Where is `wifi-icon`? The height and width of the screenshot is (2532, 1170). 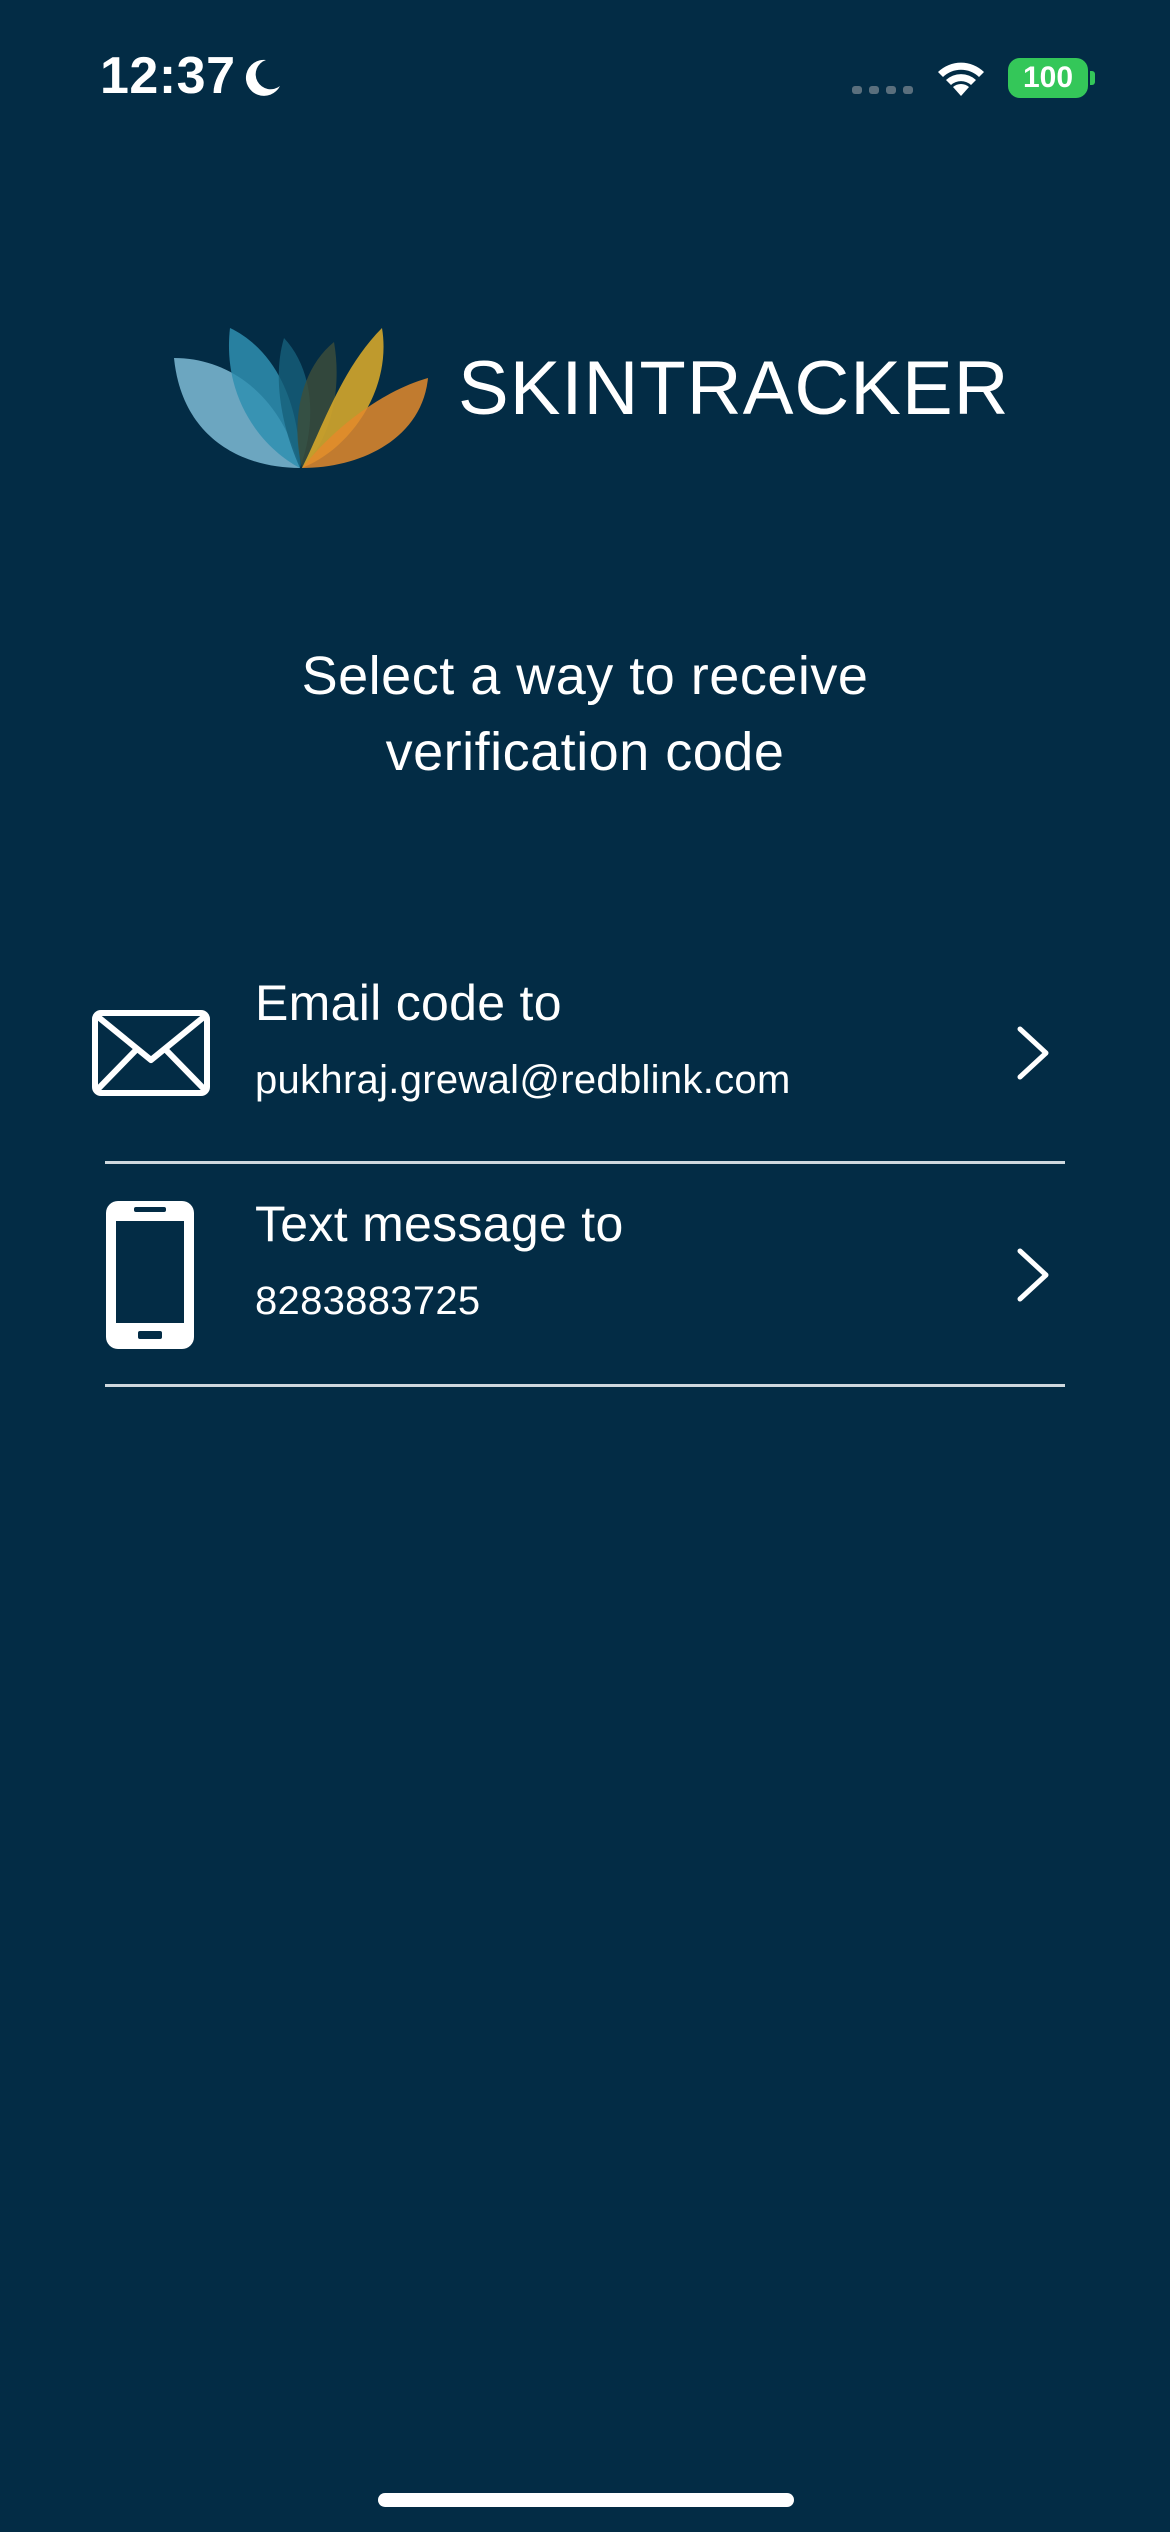 wifi-icon is located at coordinates (961, 79).